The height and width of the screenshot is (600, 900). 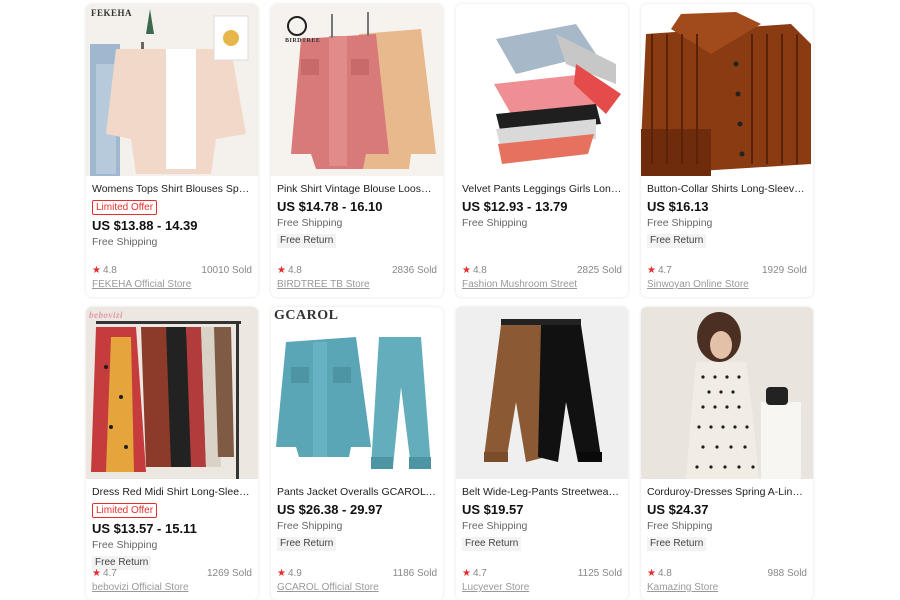 I want to click on sold-count: 1125 Sold, so click(x=599, y=573).